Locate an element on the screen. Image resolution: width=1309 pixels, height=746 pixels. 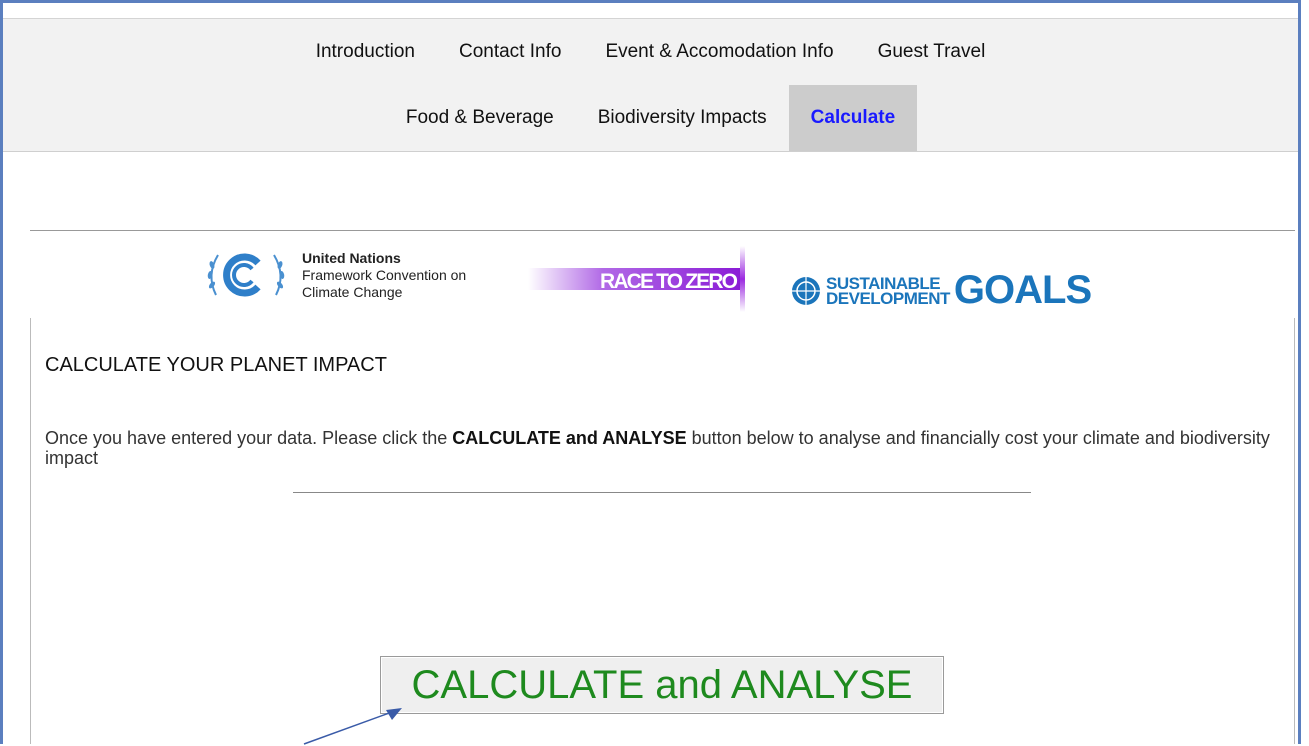
nav-calculate: Calculate is located at coordinates (853, 118).